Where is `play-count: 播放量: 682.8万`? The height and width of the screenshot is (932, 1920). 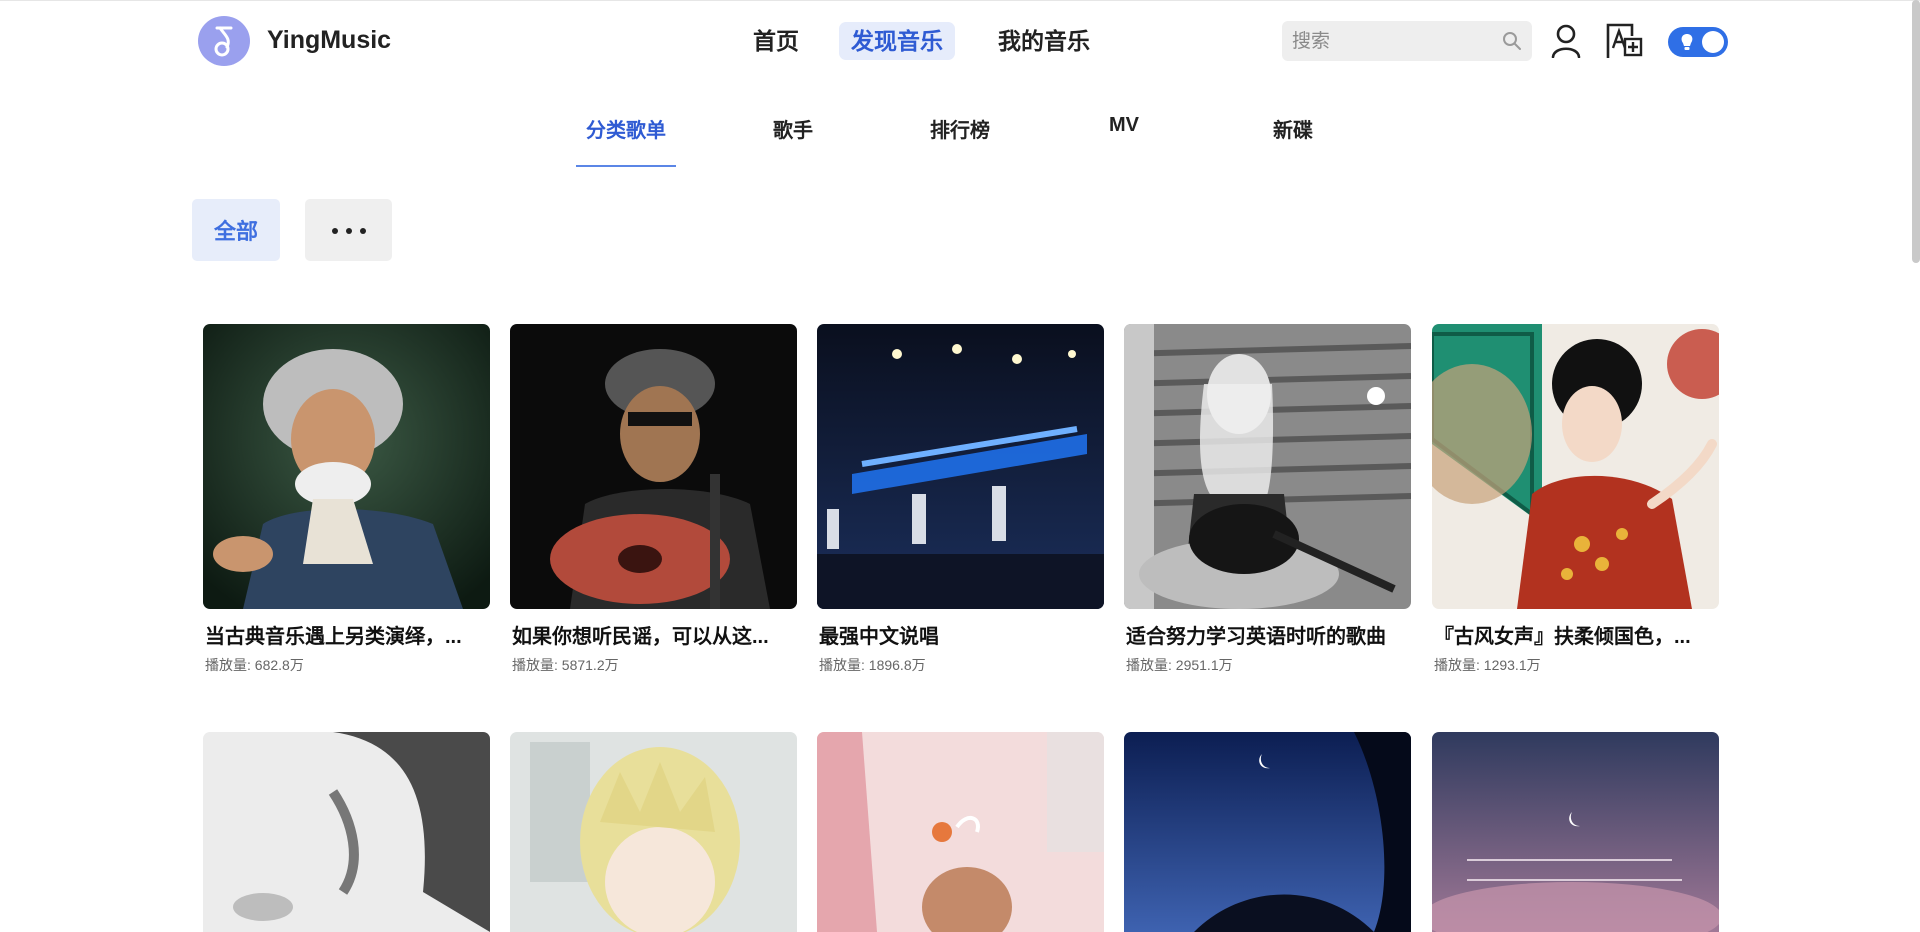 play-count: 播放量: 682.8万 is located at coordinates (254, 665).